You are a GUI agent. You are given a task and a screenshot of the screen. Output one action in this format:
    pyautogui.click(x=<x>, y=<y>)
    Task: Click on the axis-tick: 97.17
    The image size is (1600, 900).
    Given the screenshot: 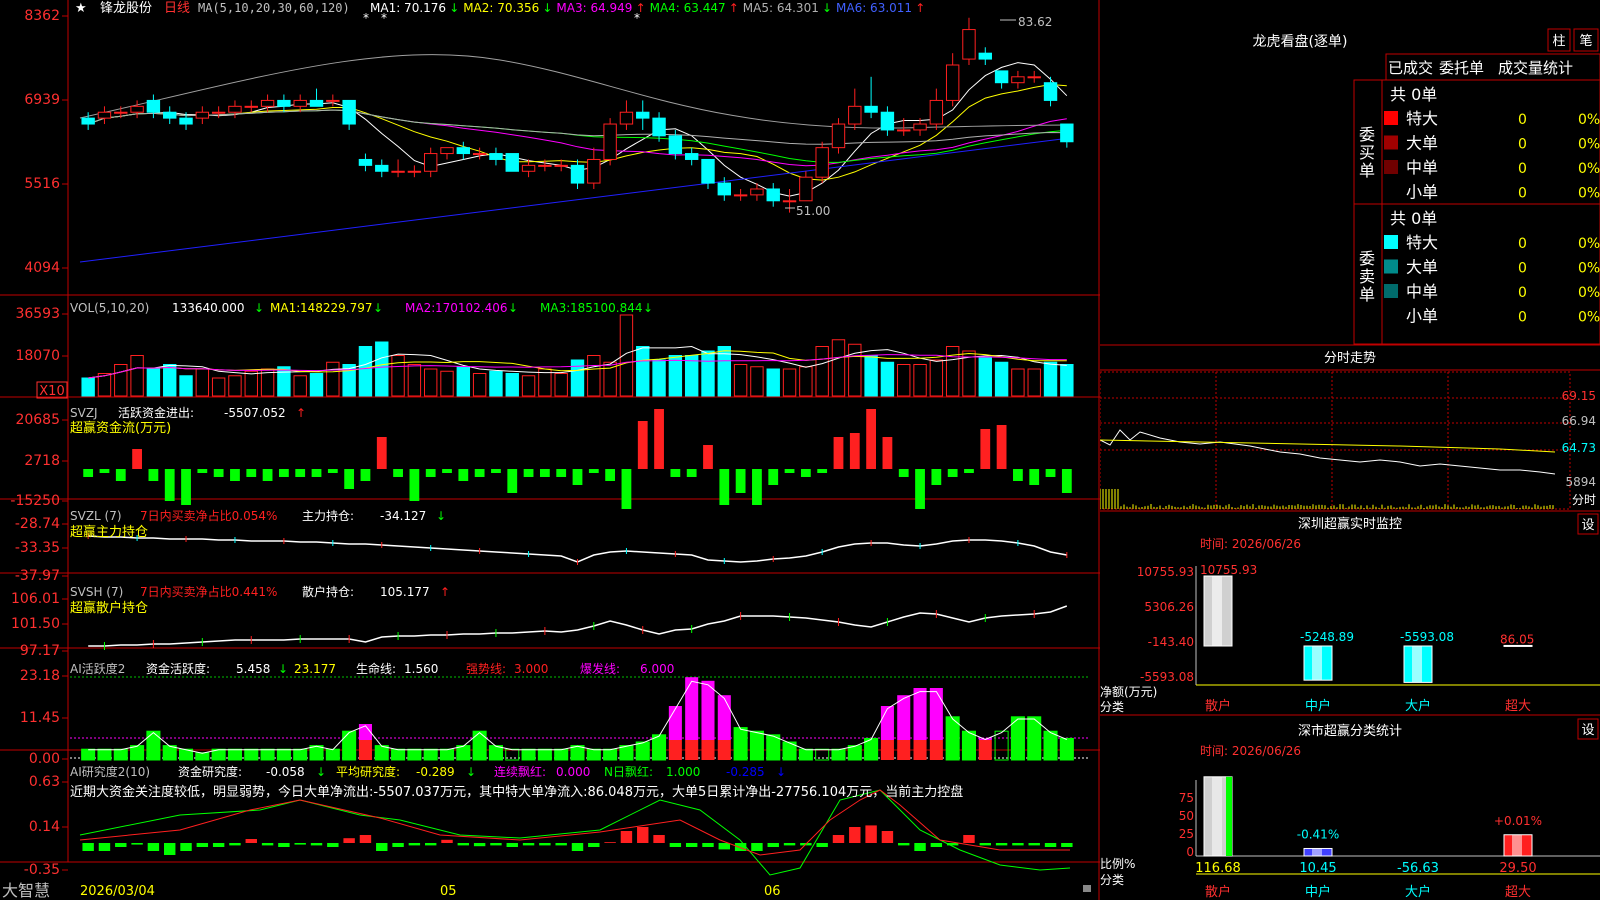 What is the action you would take?
    pyautogui.click(x=44, y=651)
    